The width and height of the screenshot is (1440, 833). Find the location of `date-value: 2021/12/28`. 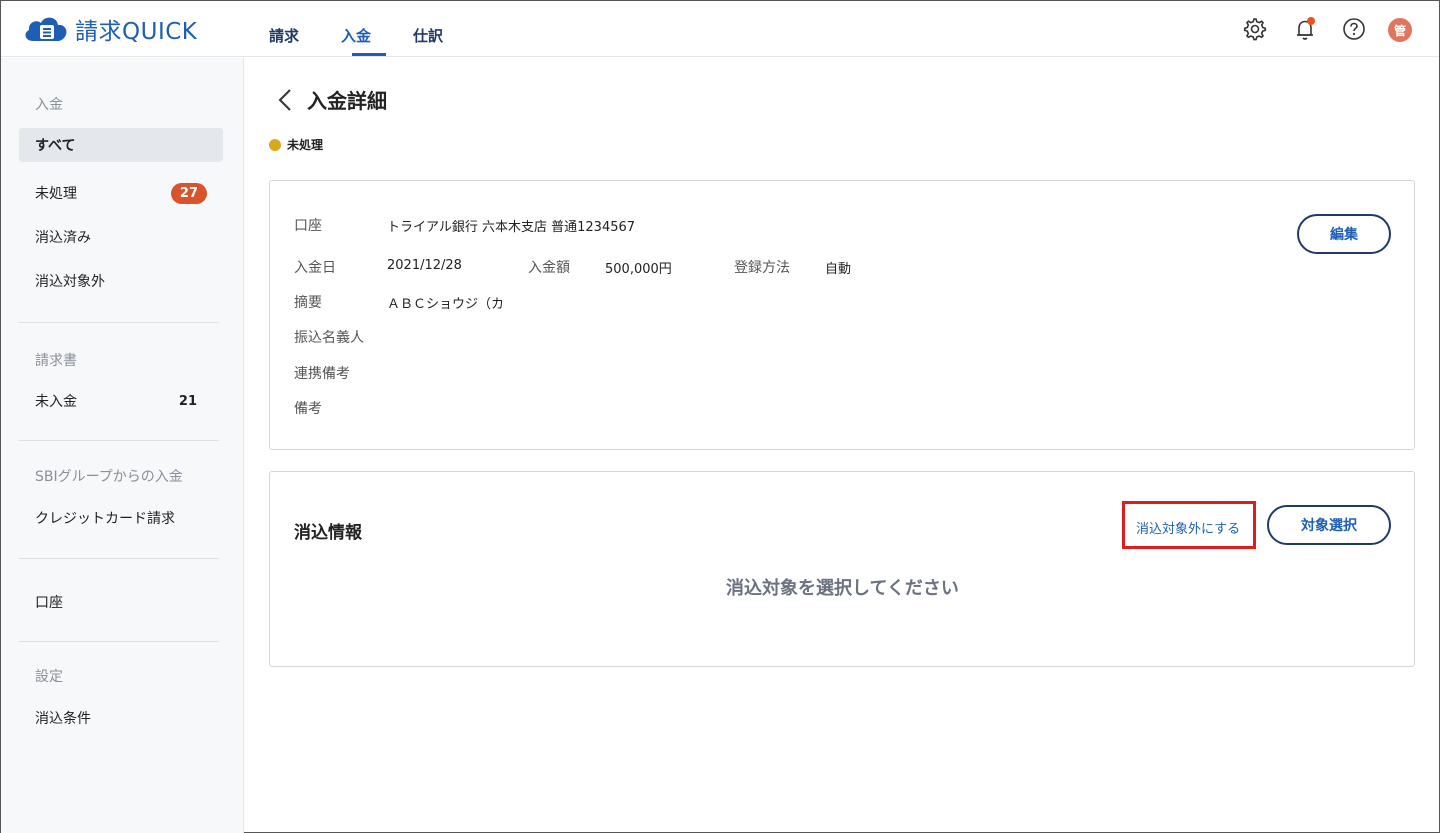

date-value: 2021/12/28 is located at coordinates (424, 265).